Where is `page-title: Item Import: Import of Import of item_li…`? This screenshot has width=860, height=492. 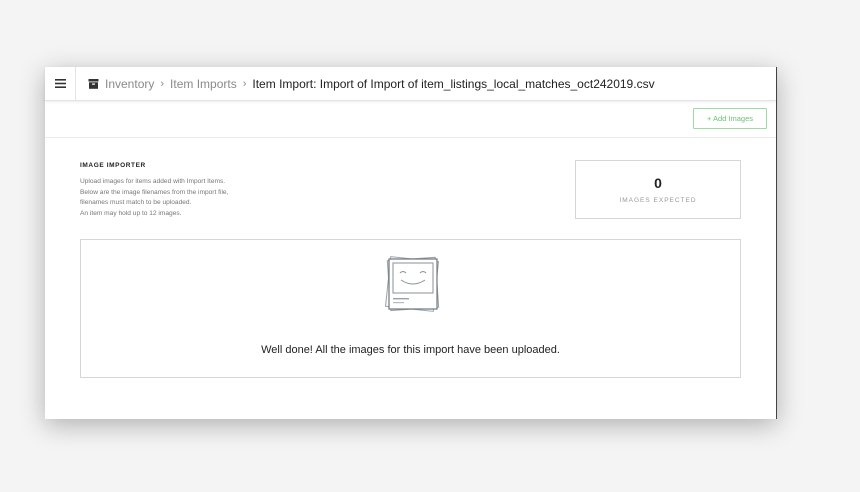
page-title: Item Import: Import of Import of item_li… is located at coordinates (453, 83).